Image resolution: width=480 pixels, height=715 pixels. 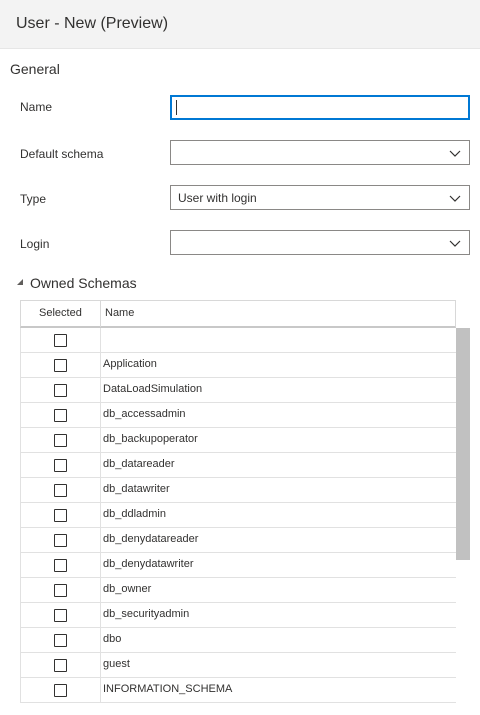 I want to click on schema-name: guest, so click(x=116, y=664).